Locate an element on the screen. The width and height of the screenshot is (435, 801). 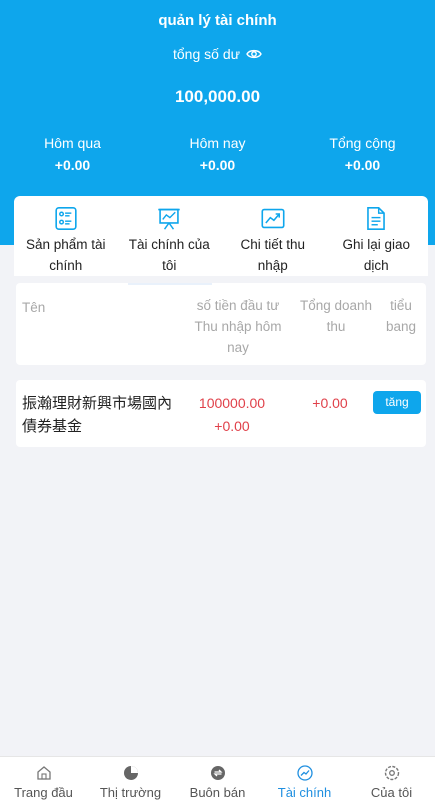
stat-label: Tổng cộng is located at coordinates (362, 143).